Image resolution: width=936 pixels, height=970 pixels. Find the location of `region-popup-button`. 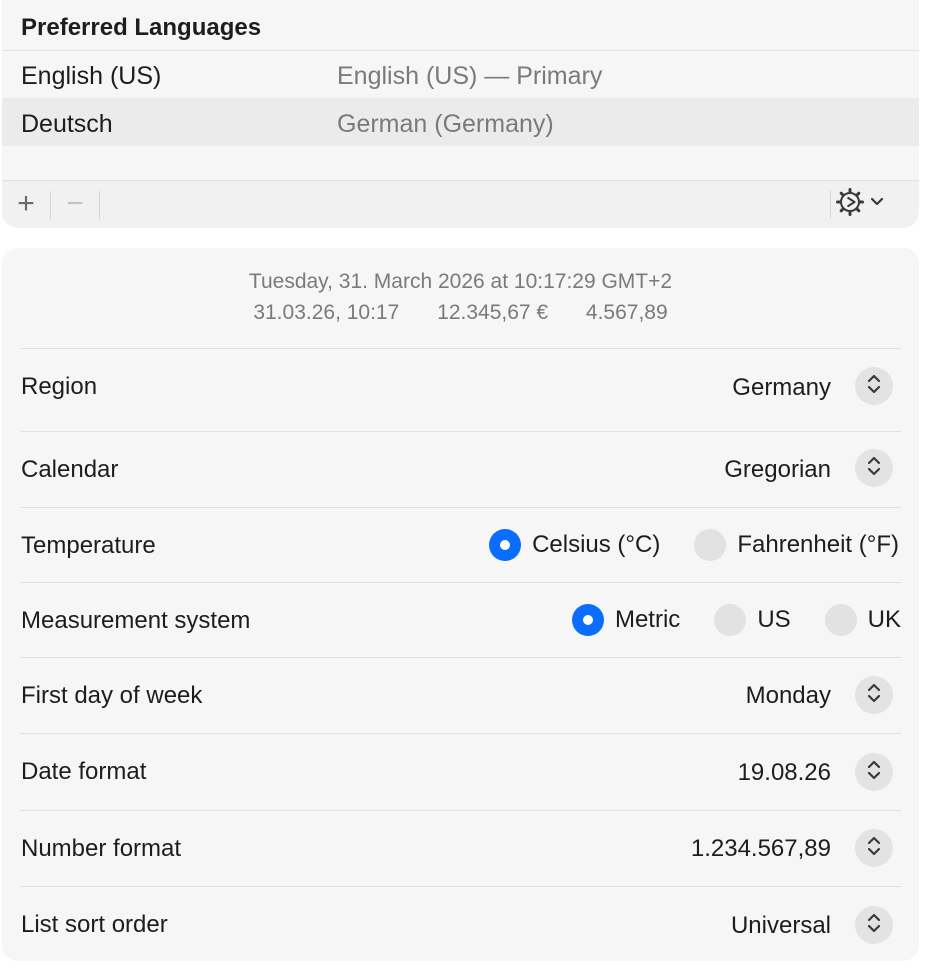

region-popup-button is located at coordinates (874, 386).